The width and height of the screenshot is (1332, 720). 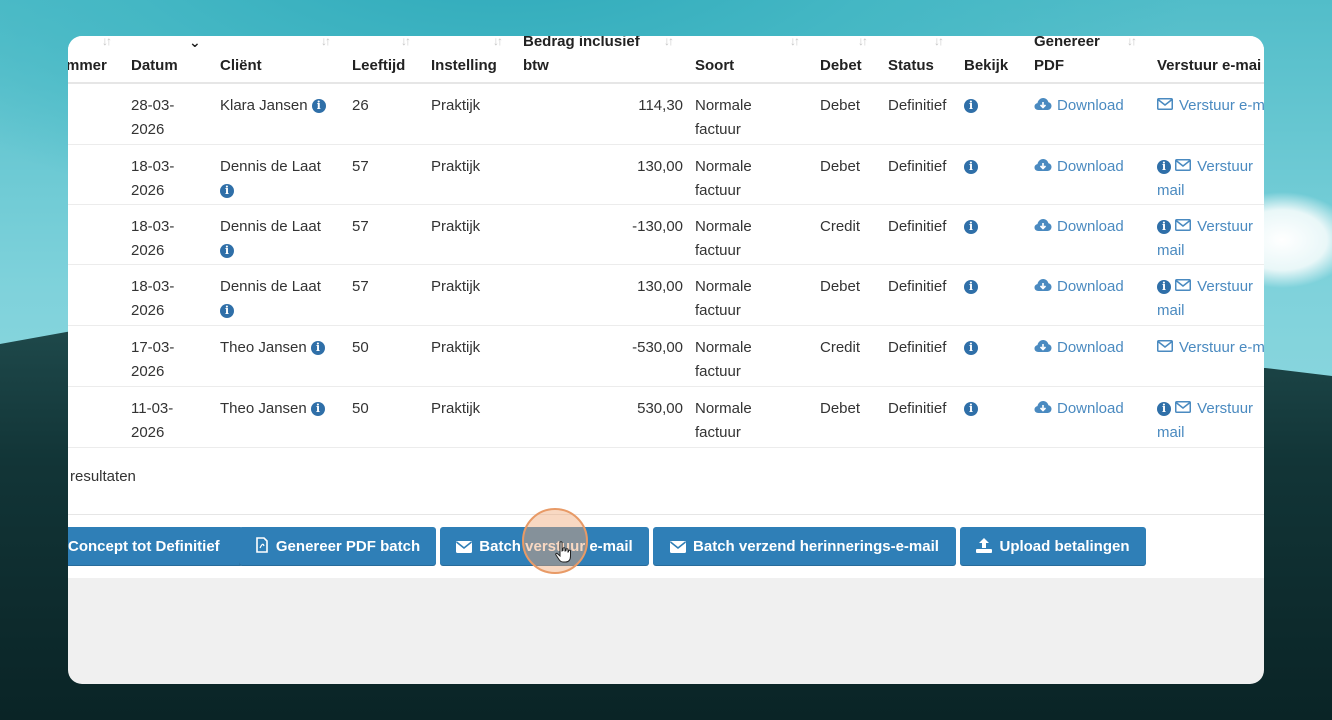 What do you see at coordinates (264, 105) in the screenshot?
I see `client-name: Klara Jansen` at bounding box center [264, 105].